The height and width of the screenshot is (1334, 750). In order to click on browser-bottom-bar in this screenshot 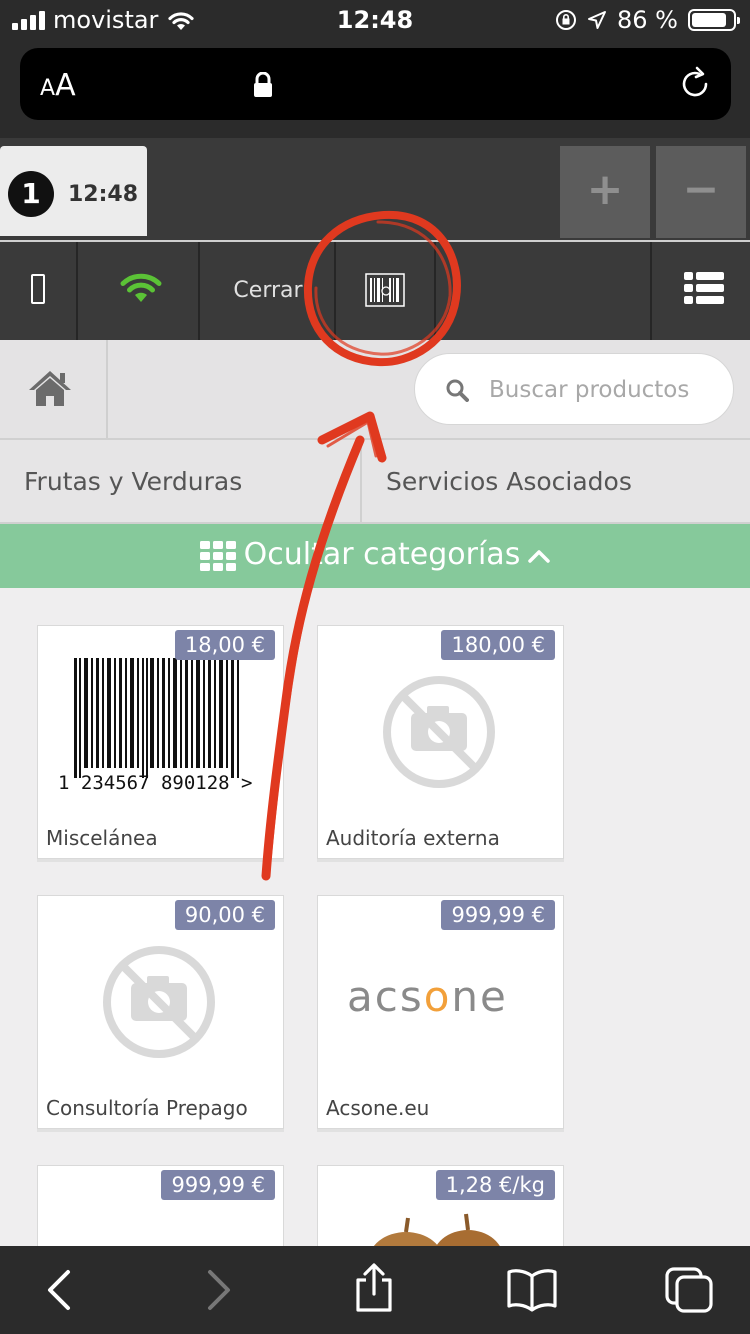, I will do `click(375, 1290)`.